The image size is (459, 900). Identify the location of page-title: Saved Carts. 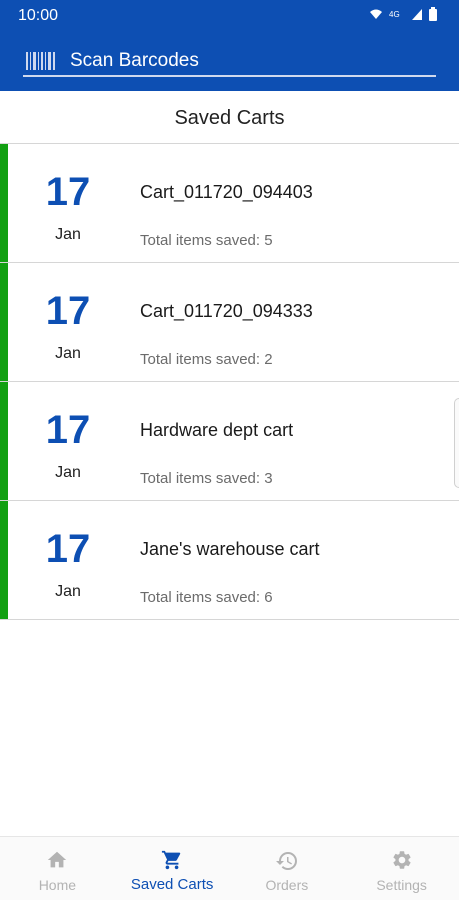
(229, 118).